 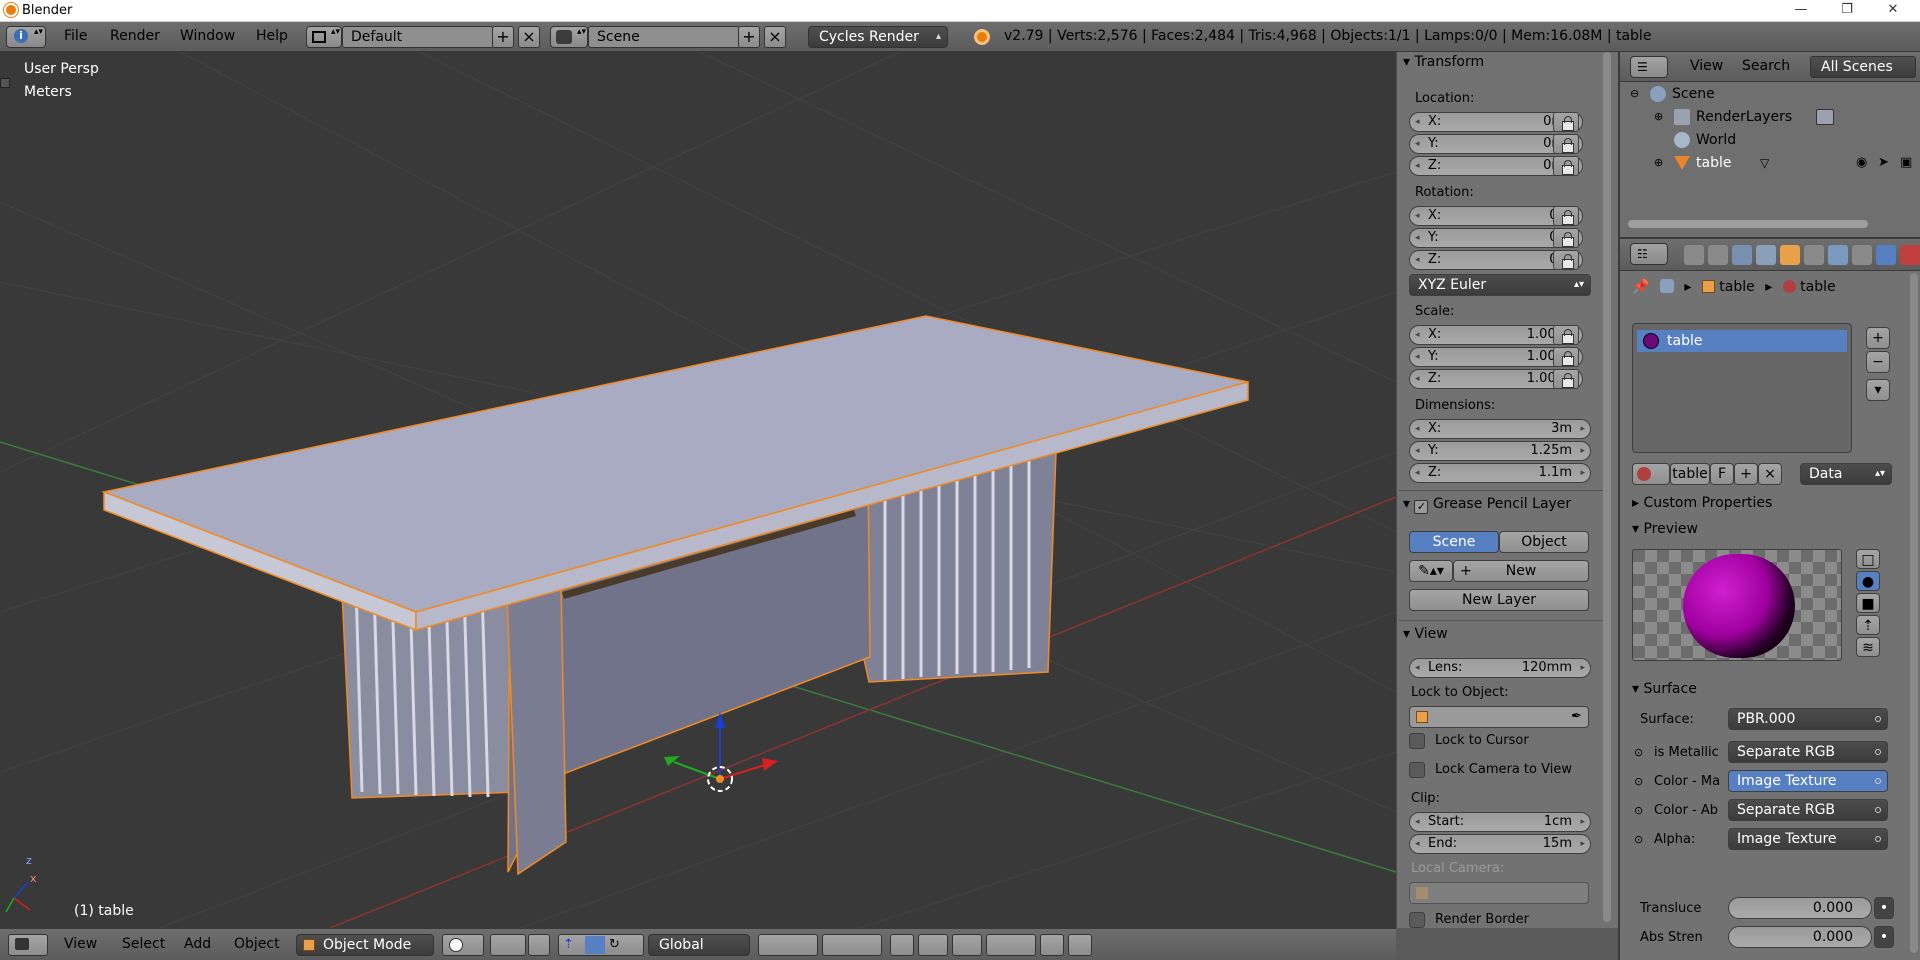 What do you see at coordinates (1746, 474) in the screenshot?
I see `new-material-button: +` at bounding box center [1746, 474].